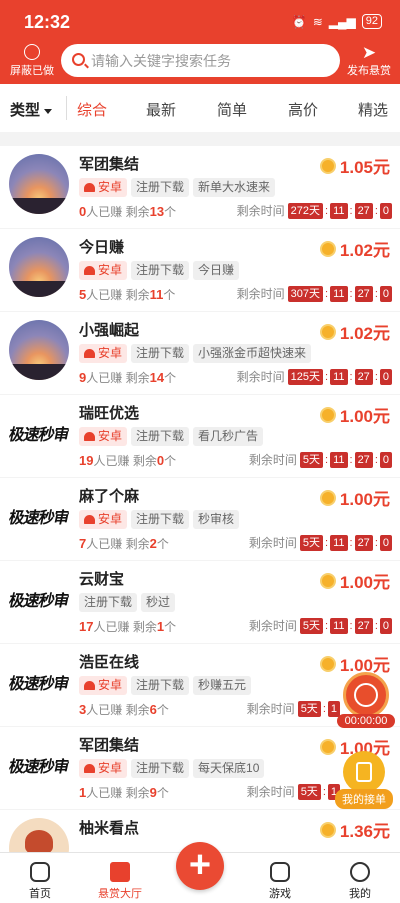 The height and width of the screenshot is (903, 400). I want to click on search-icon, so click(78, 59).